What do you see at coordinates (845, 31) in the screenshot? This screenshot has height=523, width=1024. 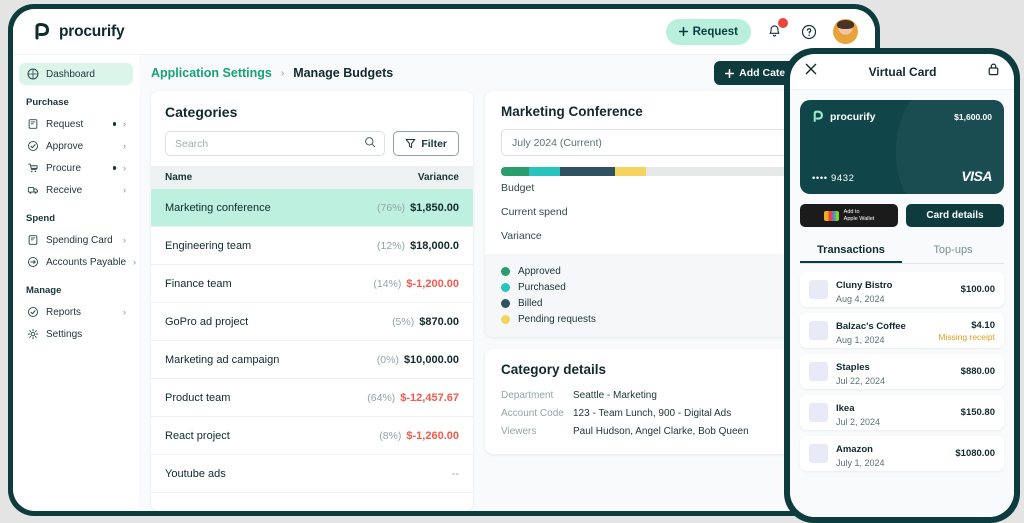 I see `avatar` at bounding box center [845, 31].